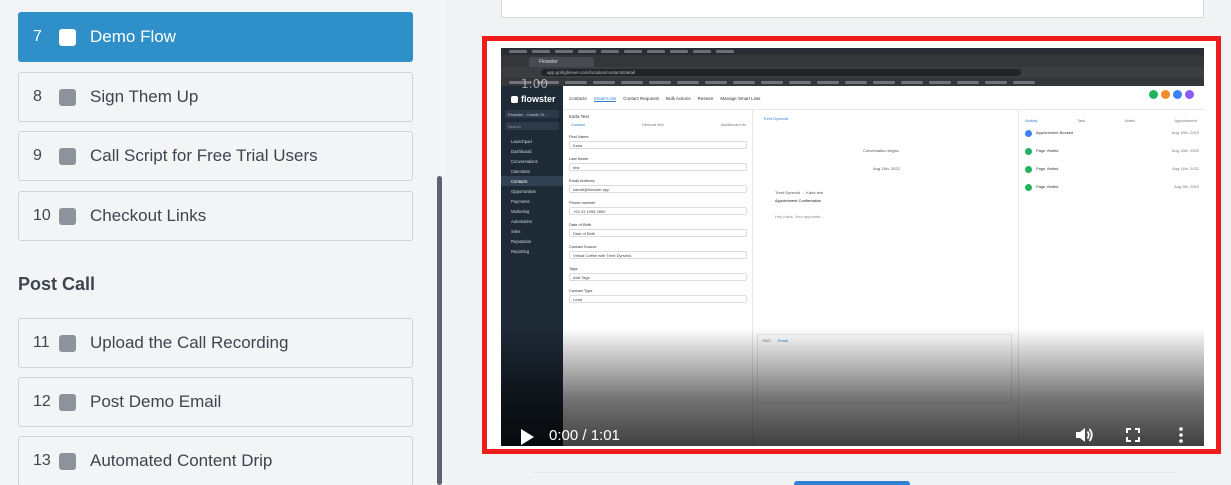 This screenshot has height=485, width=1231. I want to click on step-item-upload-call-recording: 11 Upload the Call Recording, so click(215, 343).